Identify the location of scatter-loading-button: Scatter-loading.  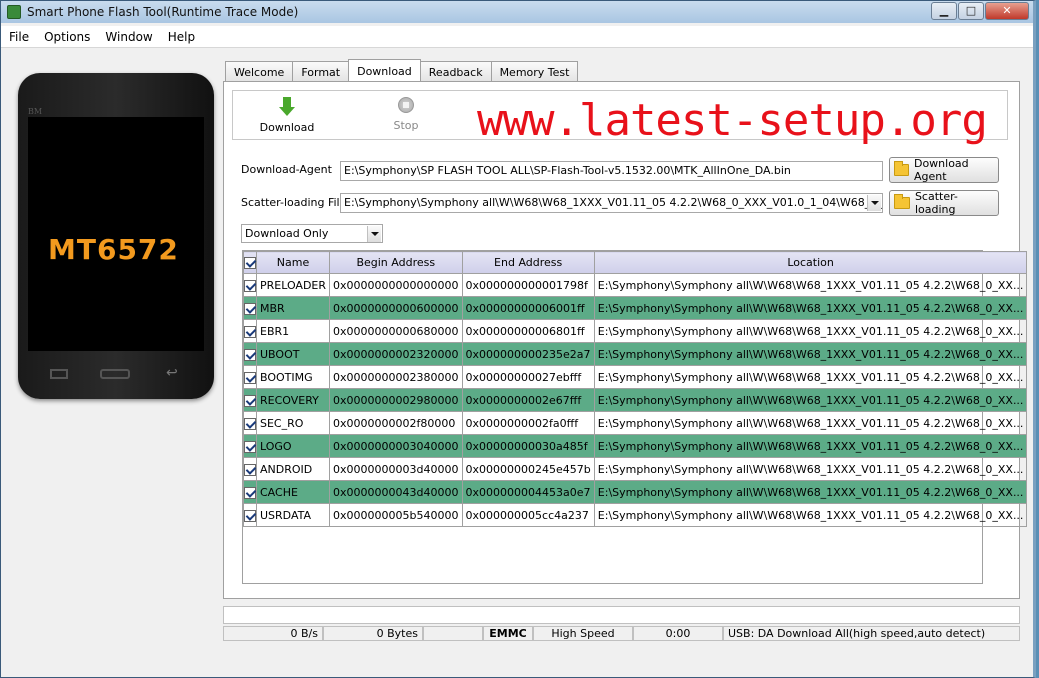
(944, 203).